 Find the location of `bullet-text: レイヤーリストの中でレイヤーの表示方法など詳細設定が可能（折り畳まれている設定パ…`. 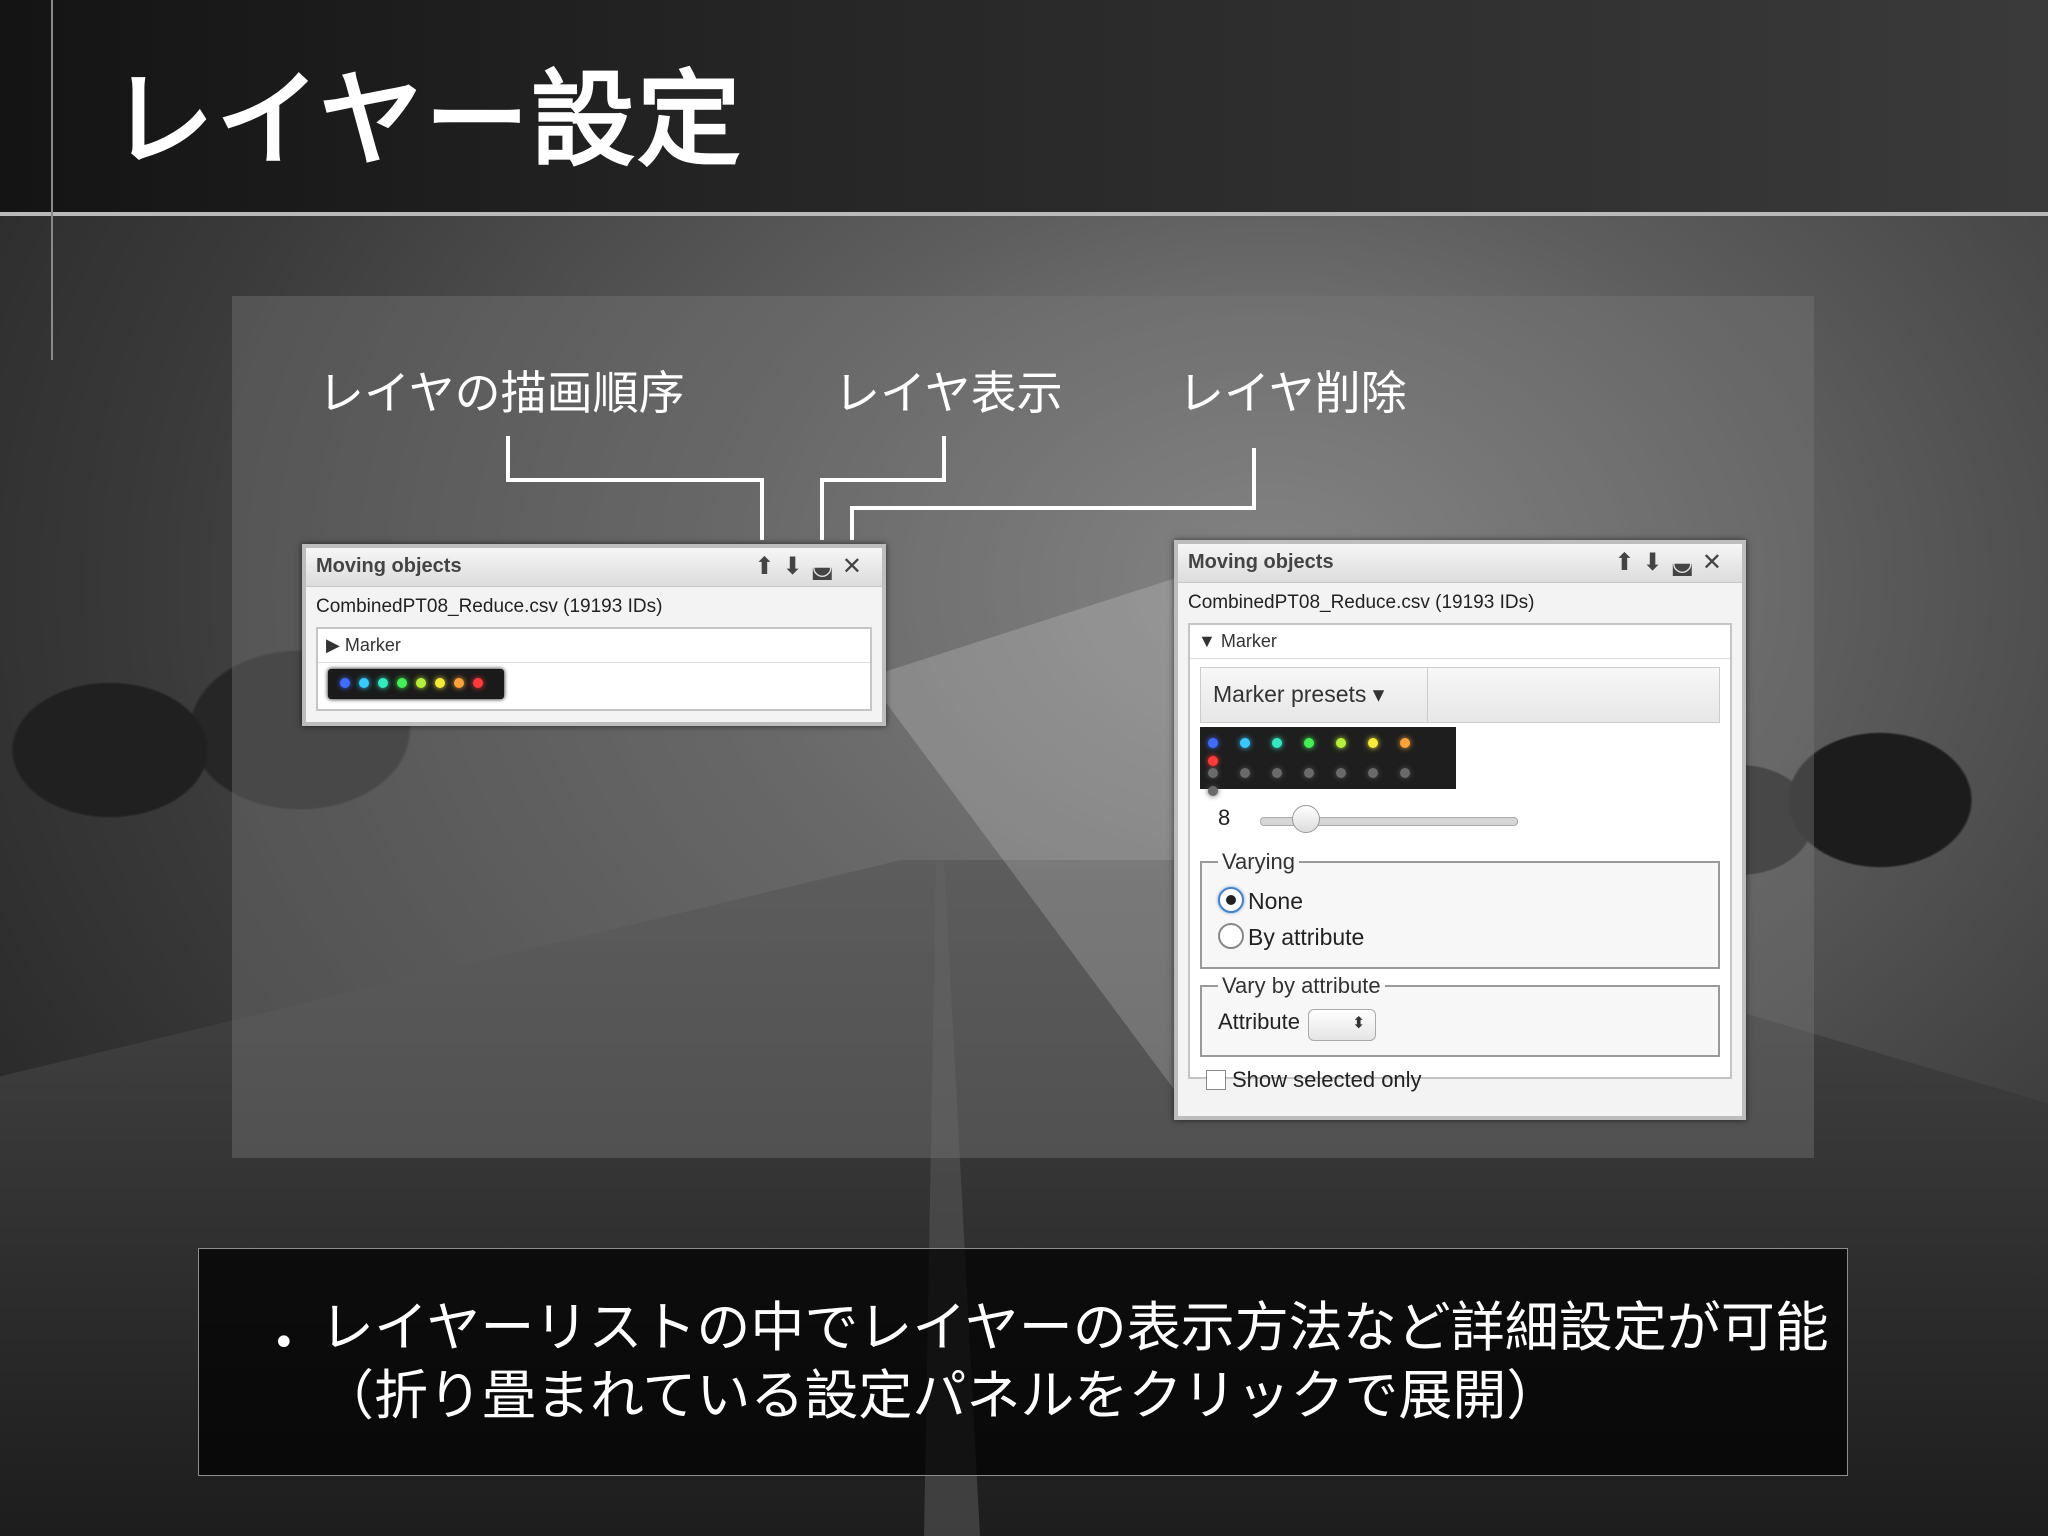

bullet-text: レイヤーリストの中でレイヤーの表示方法など詳細設定が可能（折り畳まれている設定パ… is located at coordinates (1074, 1361).